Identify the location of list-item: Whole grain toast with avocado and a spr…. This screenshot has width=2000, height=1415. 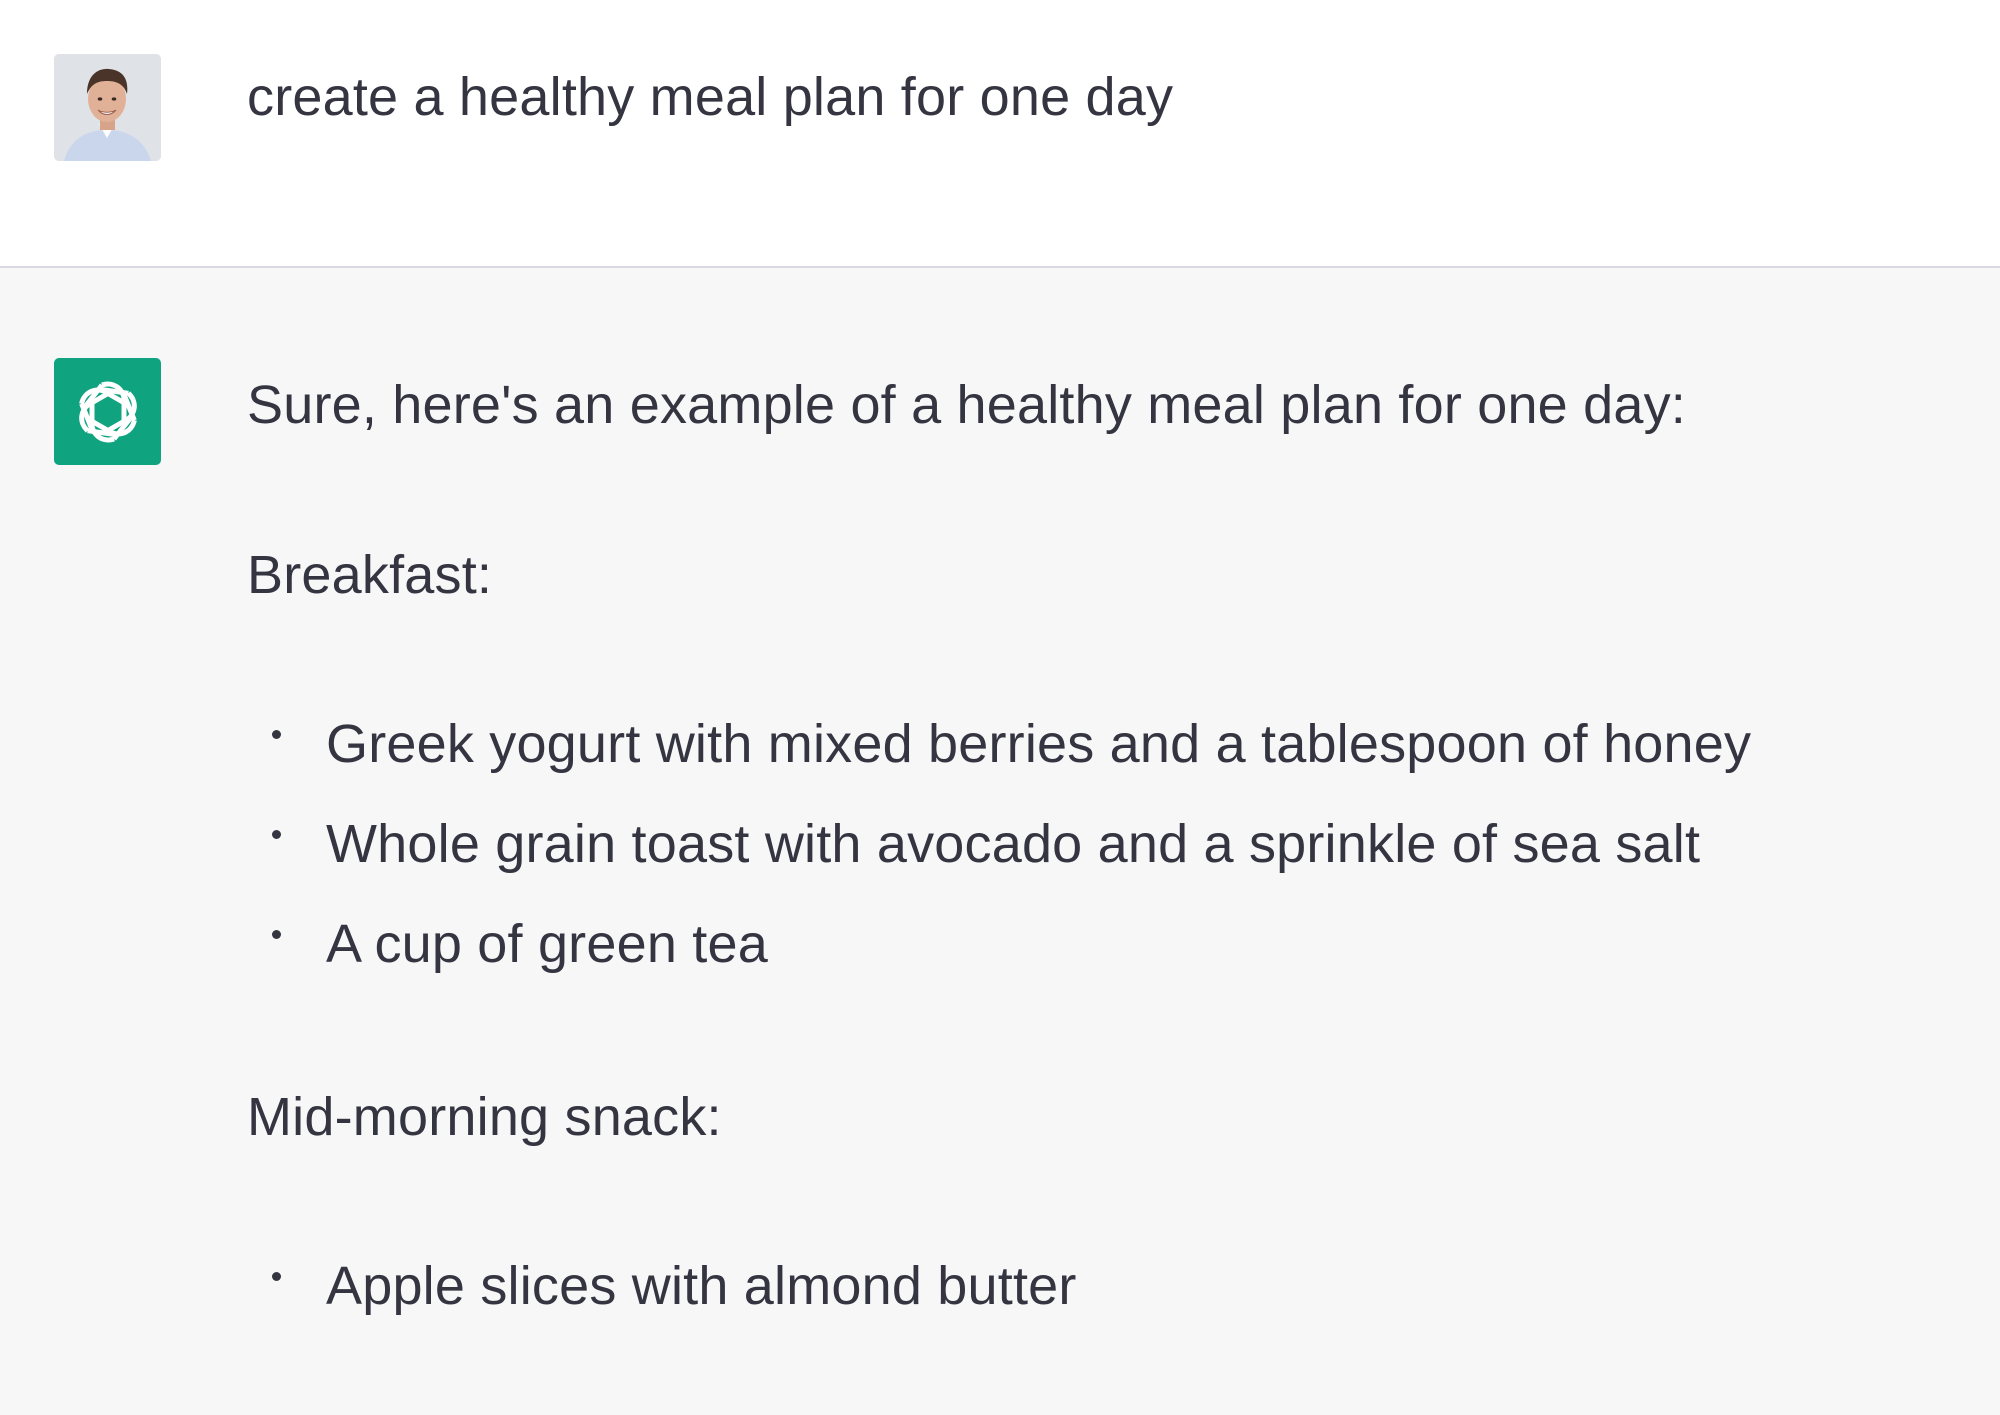
(1013, 844).